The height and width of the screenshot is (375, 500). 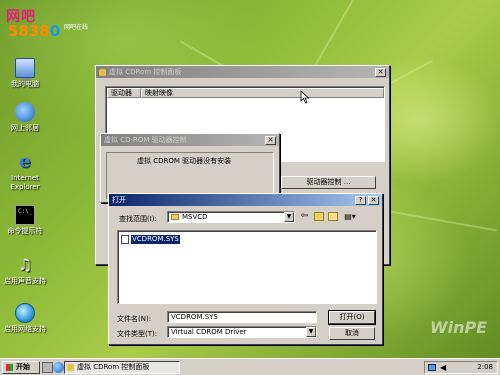 What do you see at coordinates (25, 128) in the screenshot?
I see `desktop-icon-label: 网上邻居` at bounding box center [25, 128].